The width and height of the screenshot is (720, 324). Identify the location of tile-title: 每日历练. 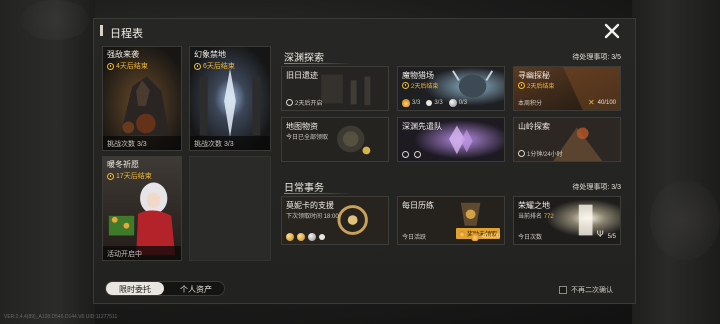
(418, 205).